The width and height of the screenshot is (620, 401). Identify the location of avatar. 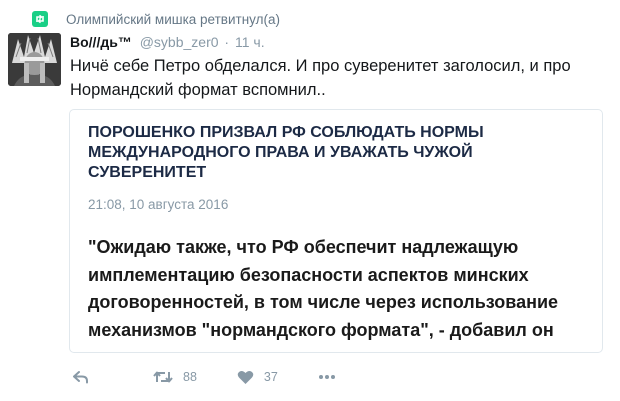
(34, 59).